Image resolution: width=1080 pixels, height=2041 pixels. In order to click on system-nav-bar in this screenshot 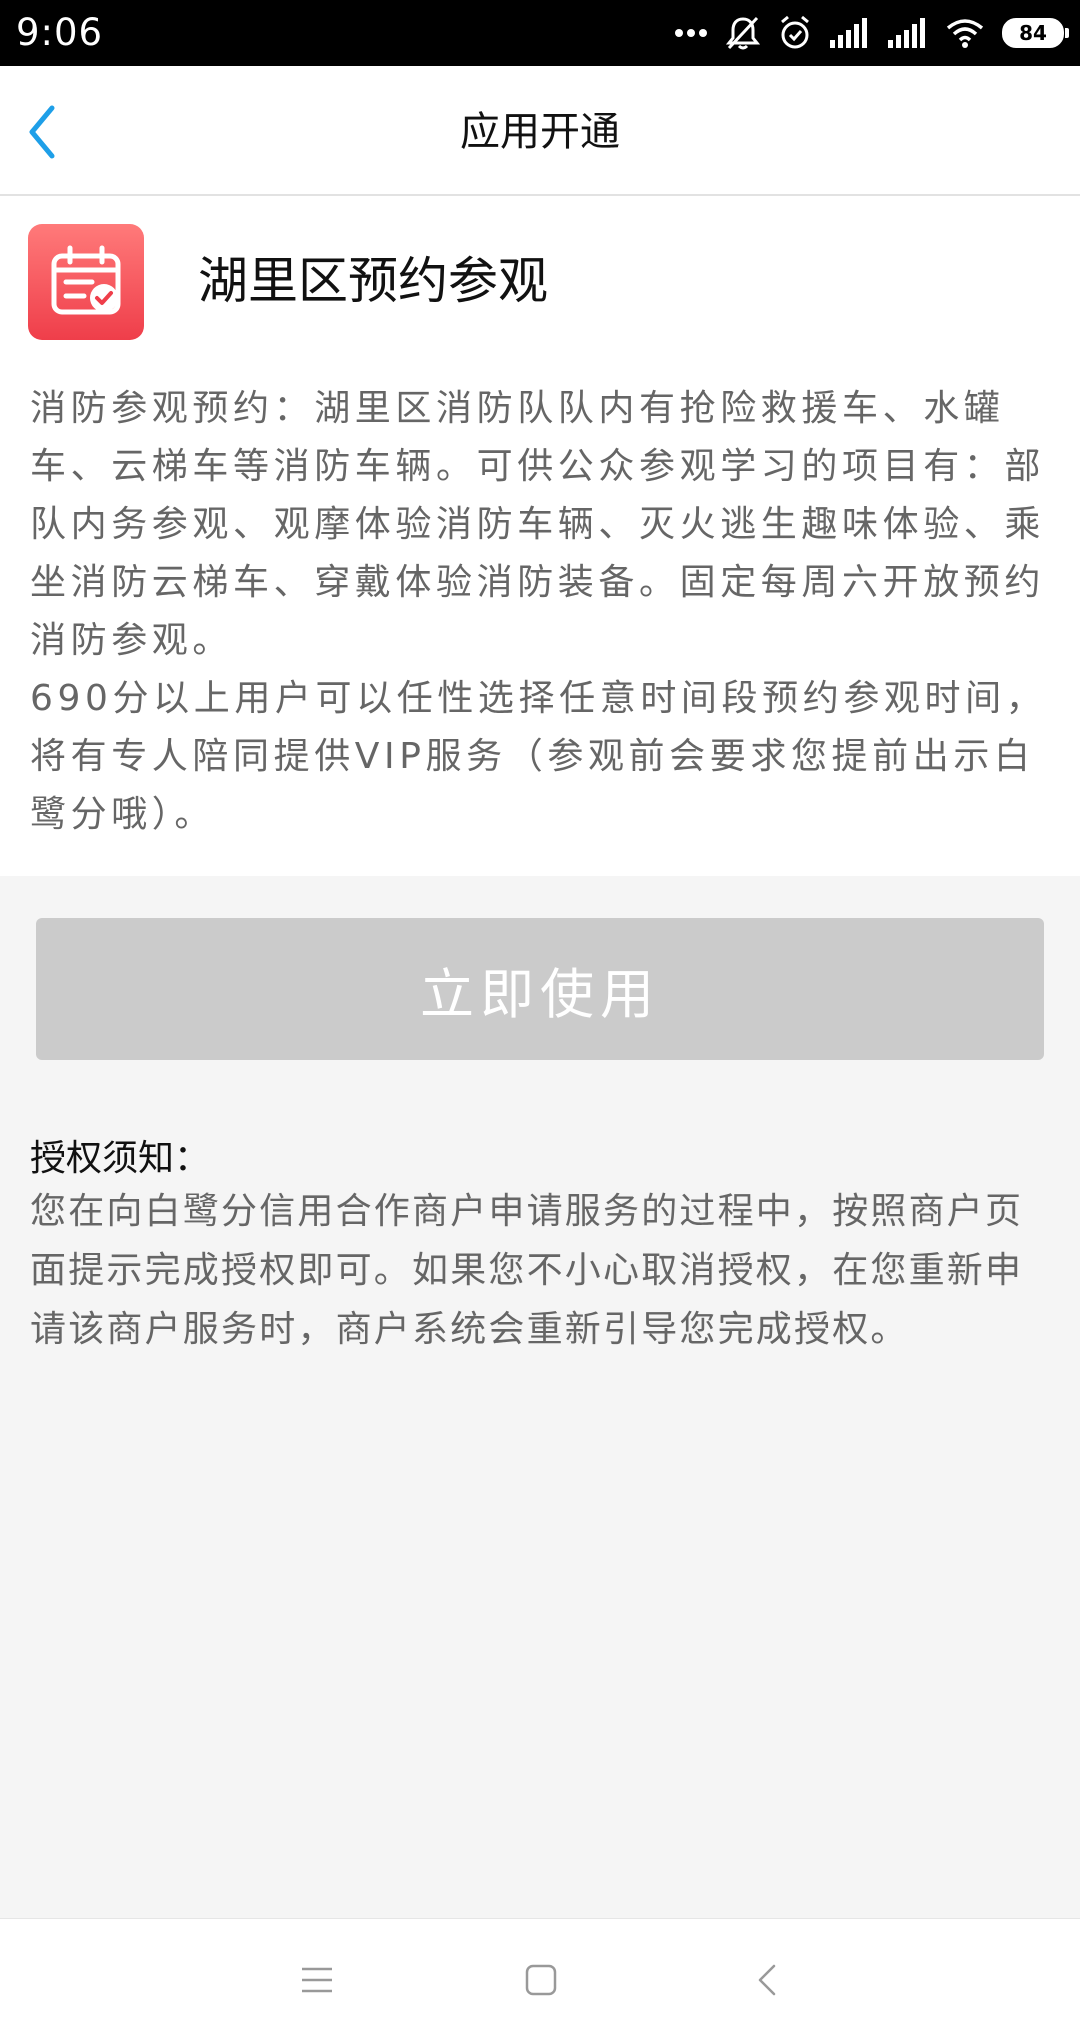, I will do `click(540, 1979)`.